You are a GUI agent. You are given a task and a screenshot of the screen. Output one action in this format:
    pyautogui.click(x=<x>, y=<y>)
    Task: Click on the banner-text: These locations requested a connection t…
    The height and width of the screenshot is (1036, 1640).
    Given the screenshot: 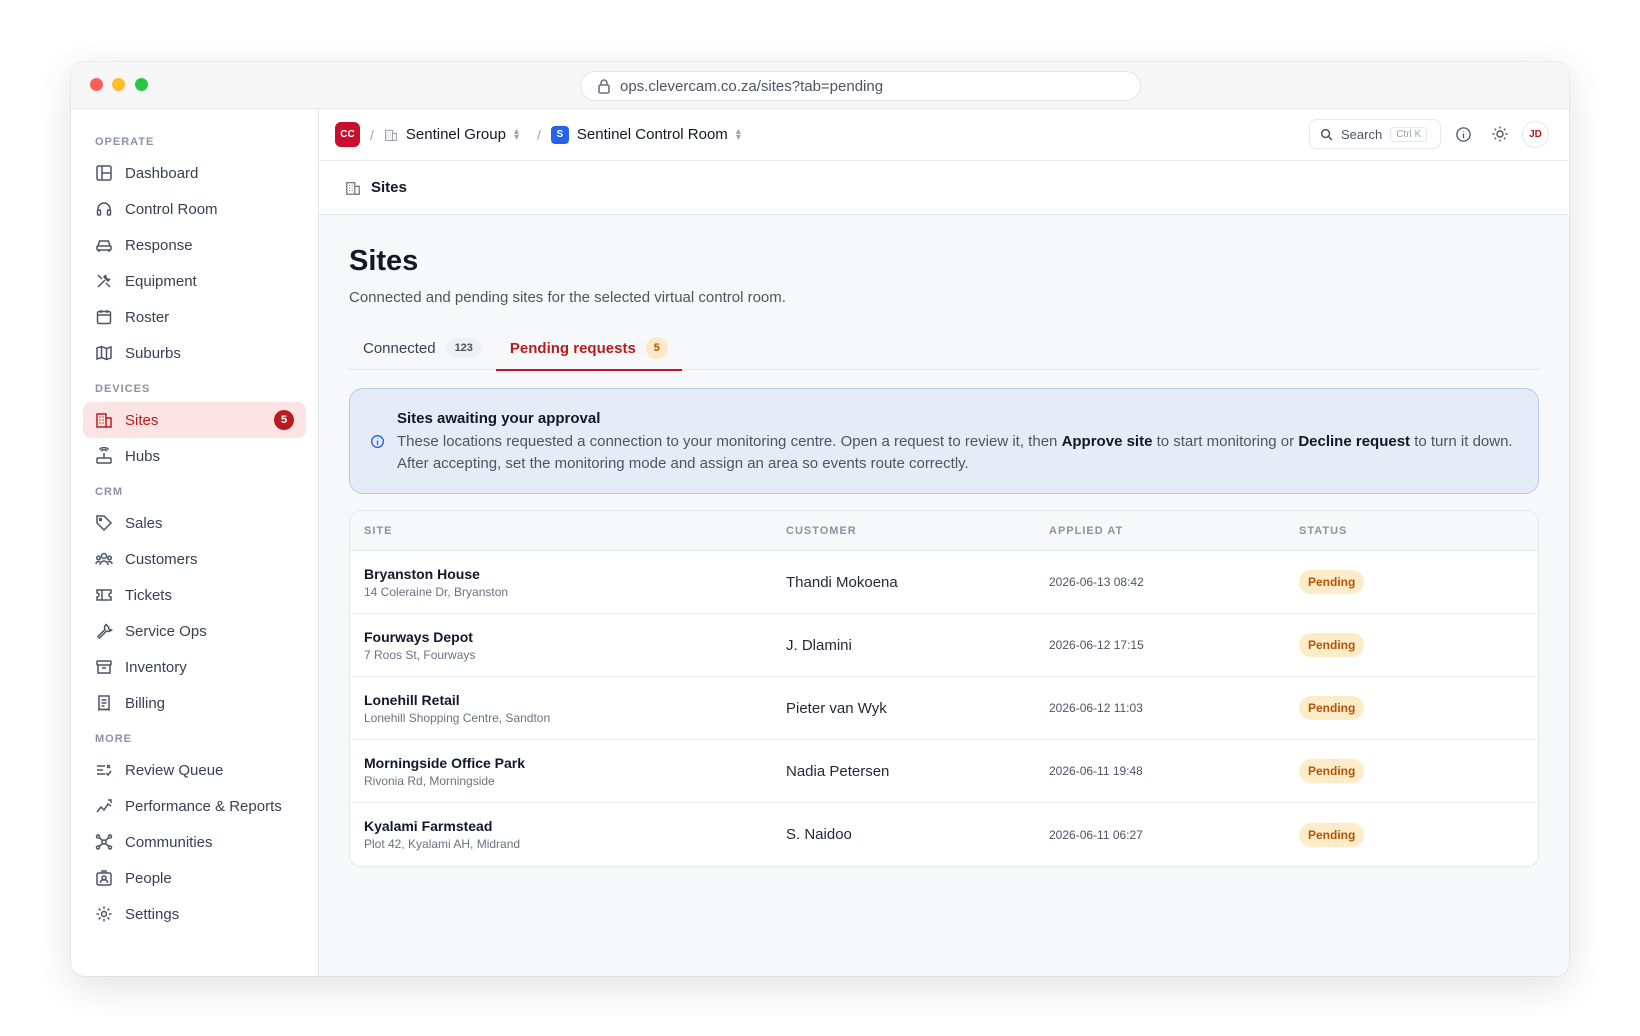 What is the action you would take?
    pyautogui.click(x=729, y=441)
    